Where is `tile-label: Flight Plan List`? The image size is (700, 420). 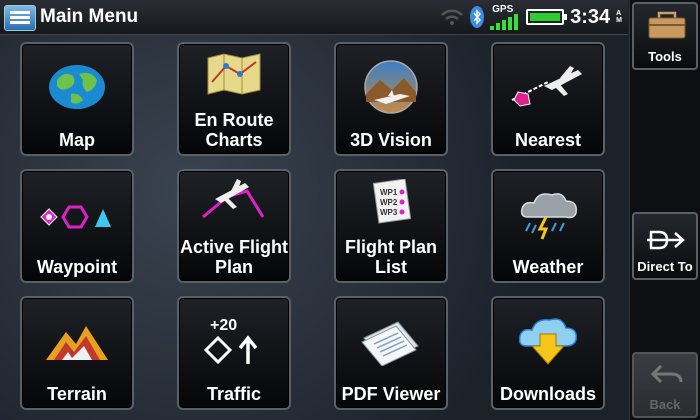 tile-label: Flight Plan List is located at coordinates (391, 257).